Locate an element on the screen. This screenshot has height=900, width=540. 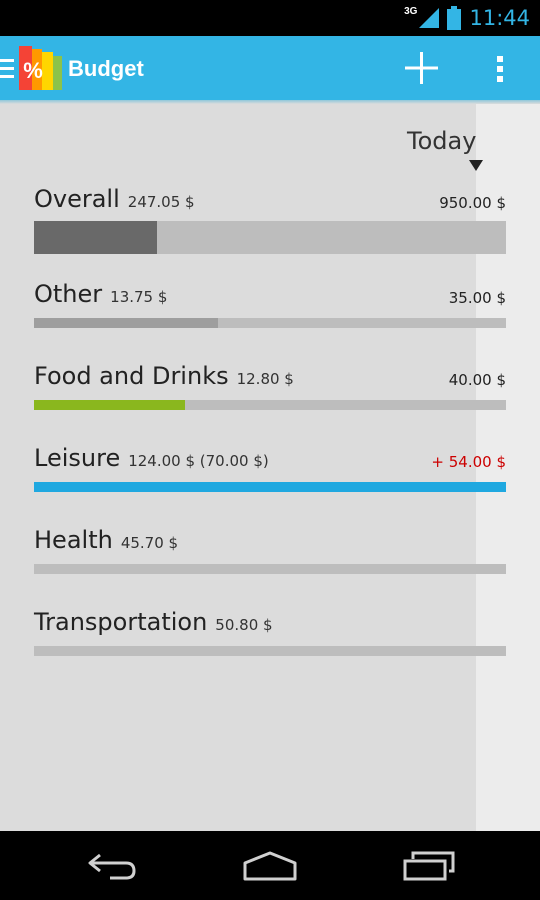
signal-icon is located at coordinates (429, 18).